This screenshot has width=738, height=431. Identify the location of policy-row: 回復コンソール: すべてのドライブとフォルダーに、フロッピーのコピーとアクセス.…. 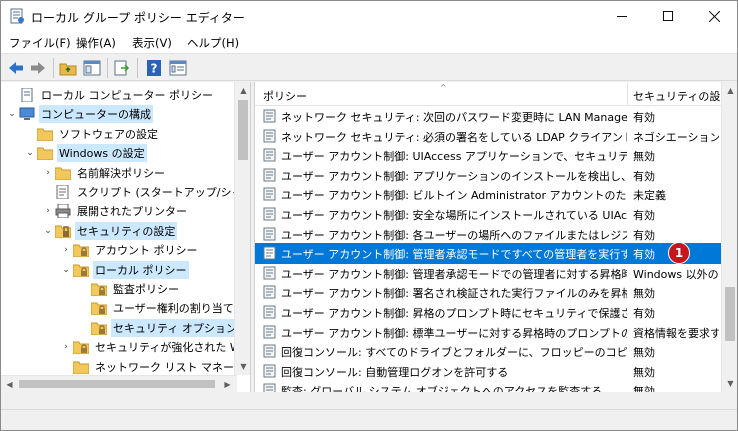
(488, 351).